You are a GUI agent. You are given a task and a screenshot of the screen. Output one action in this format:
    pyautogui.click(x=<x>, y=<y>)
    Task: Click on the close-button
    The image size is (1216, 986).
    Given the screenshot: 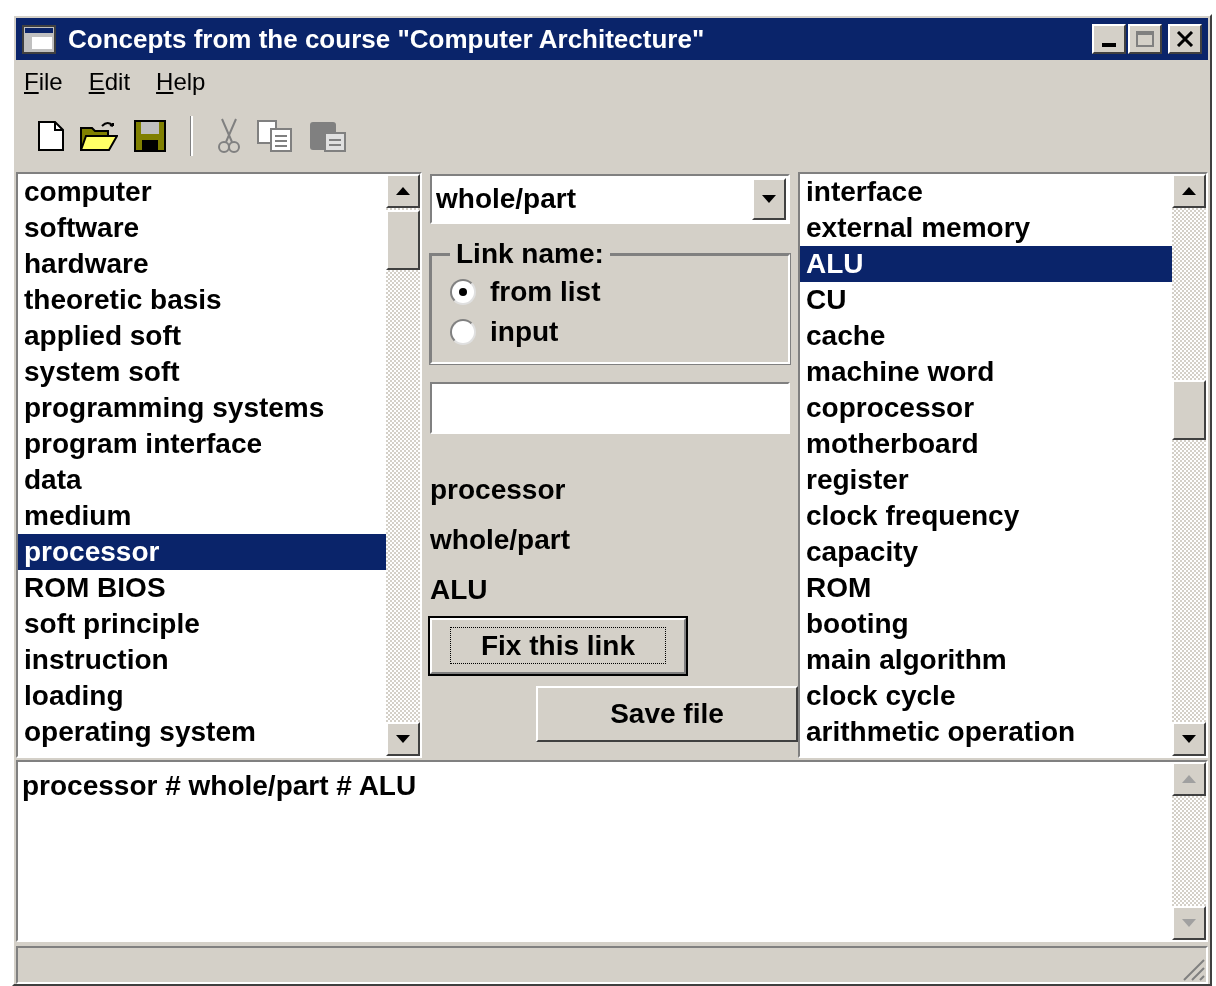 What is the action you would take?
    pyautogui.click(x=1185, y=39)
    